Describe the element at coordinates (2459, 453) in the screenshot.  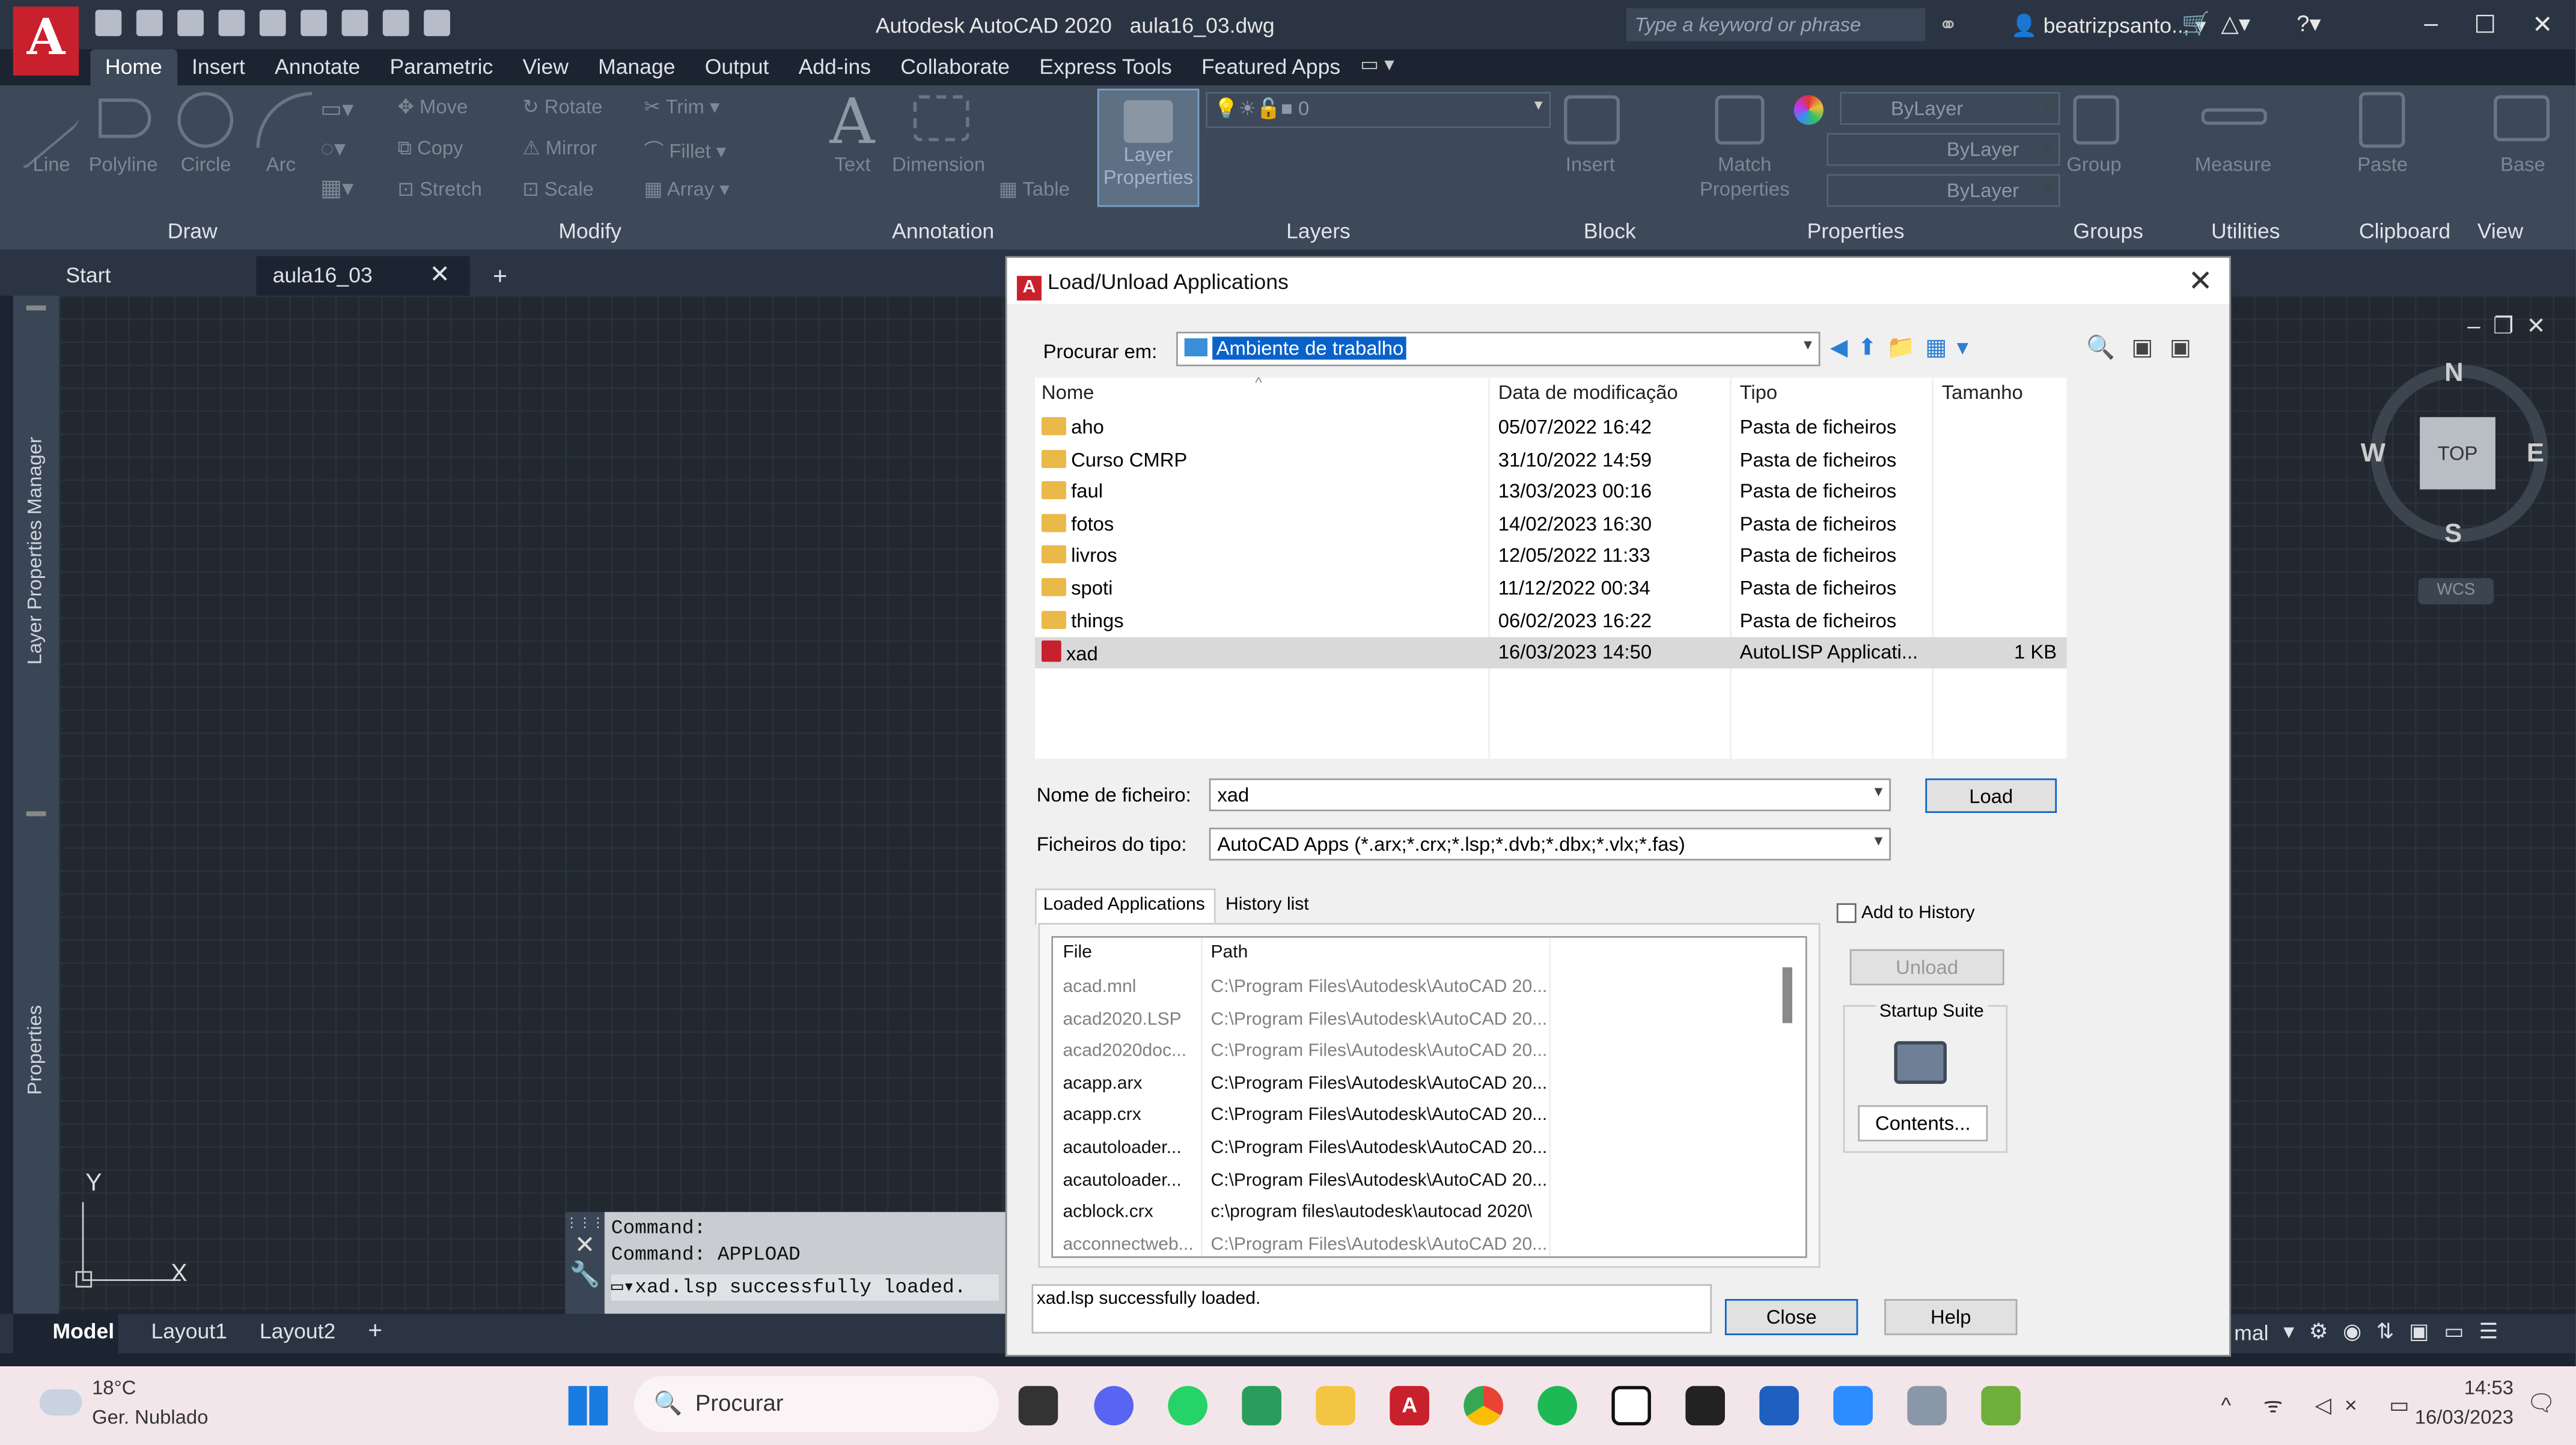
I see `viewcube: TOP` at that location.